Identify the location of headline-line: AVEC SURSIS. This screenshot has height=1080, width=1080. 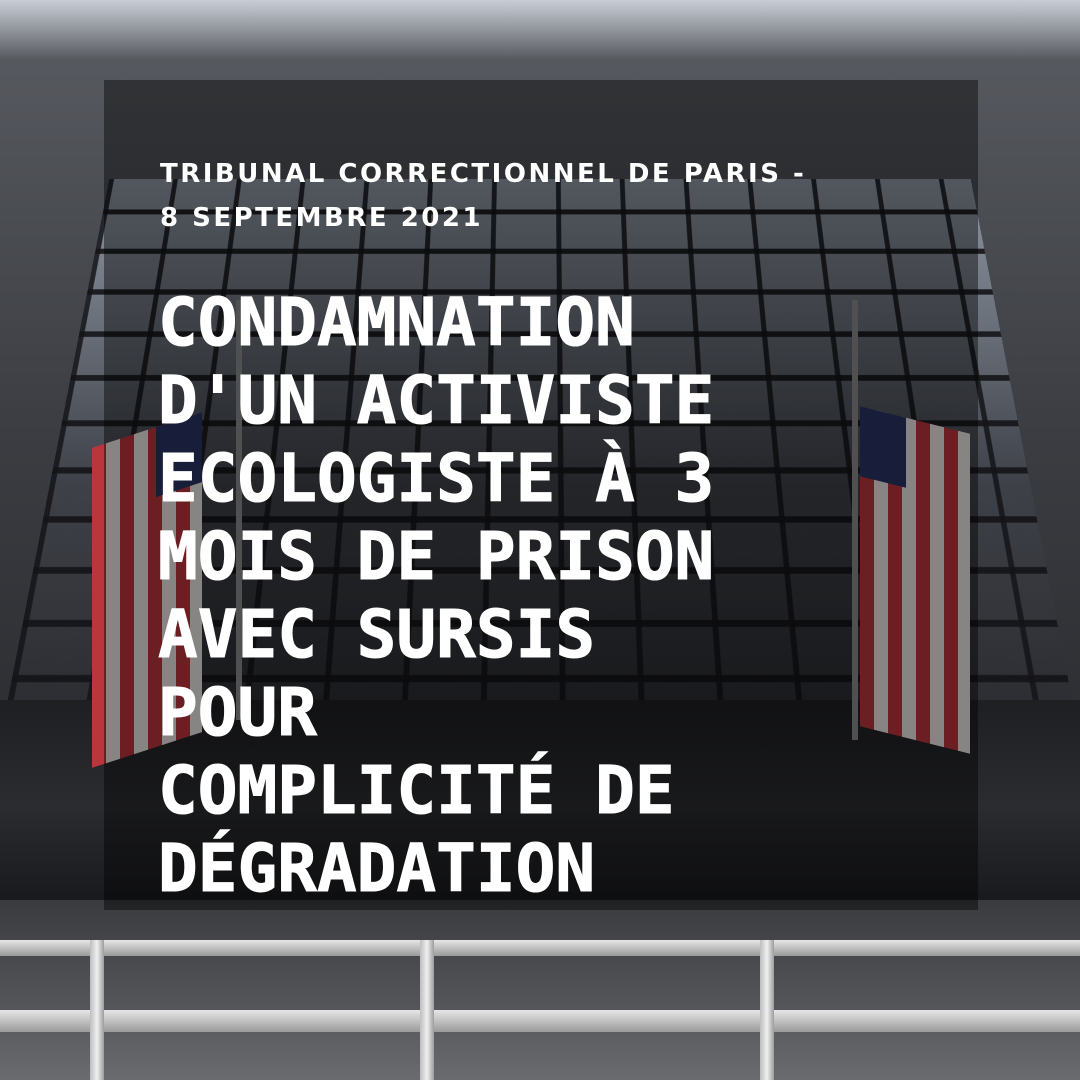
(377, 635).